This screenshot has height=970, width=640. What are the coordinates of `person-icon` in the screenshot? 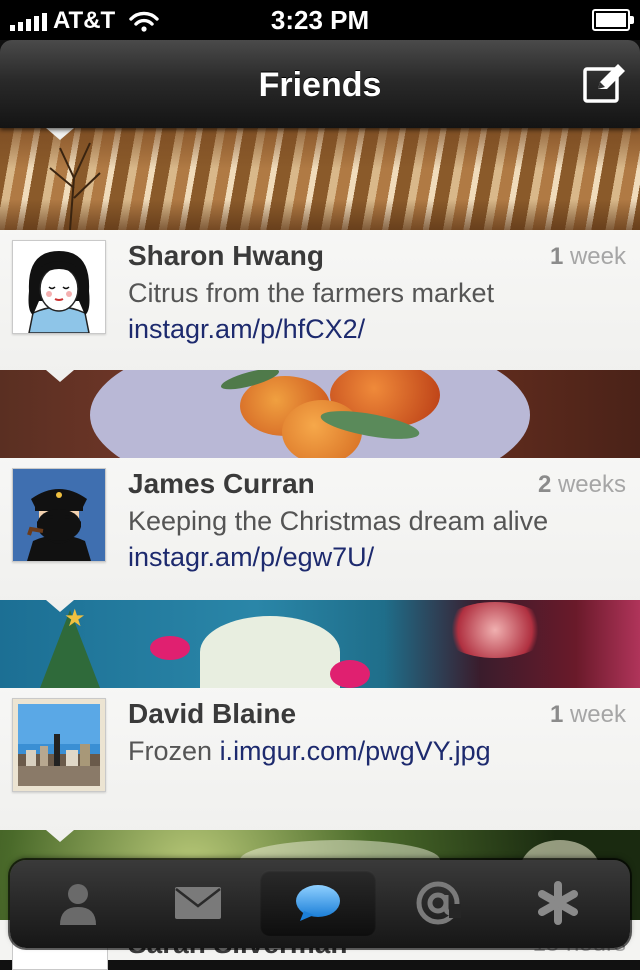 It's located at (78, 904).